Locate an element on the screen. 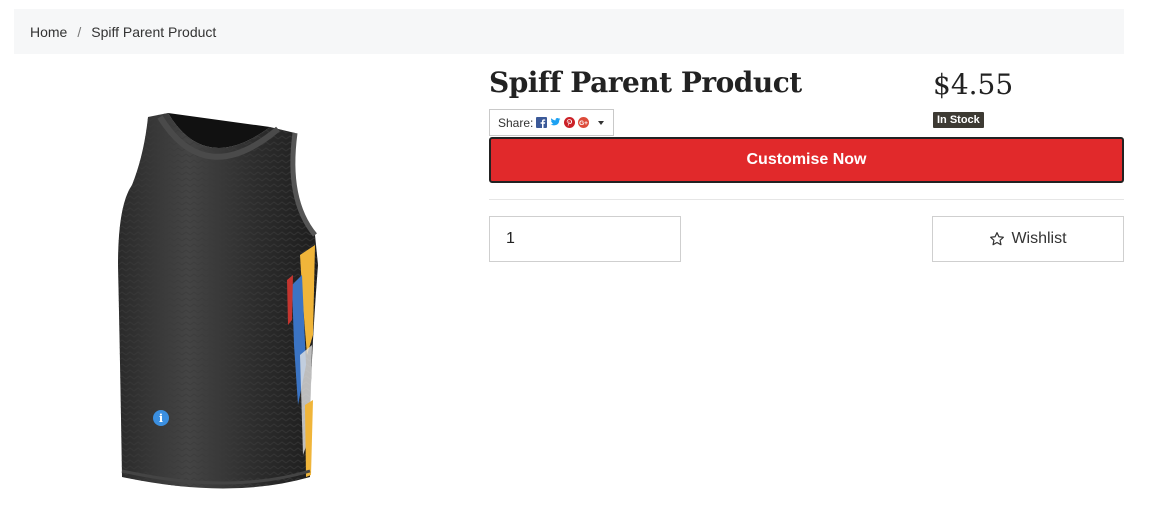  pinterest-icon is located at coordinates (570, 122).